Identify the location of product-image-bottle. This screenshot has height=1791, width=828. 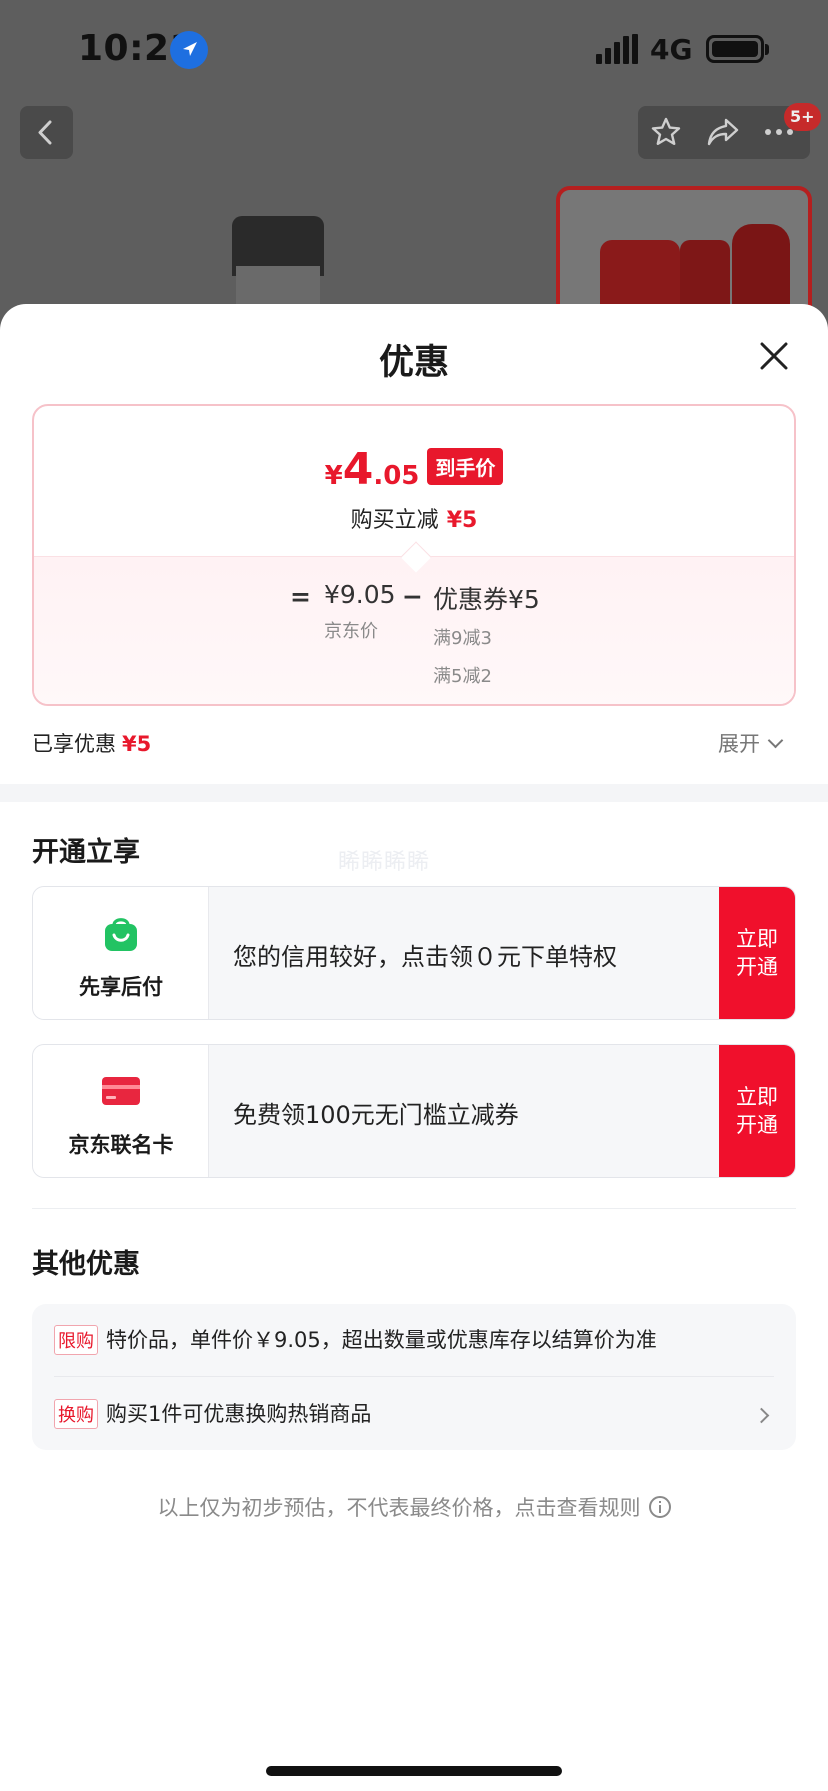
(278, 286).